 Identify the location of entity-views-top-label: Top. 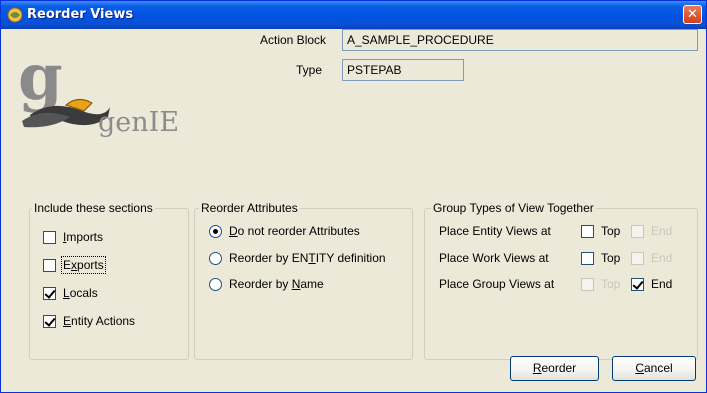
(611, 231).